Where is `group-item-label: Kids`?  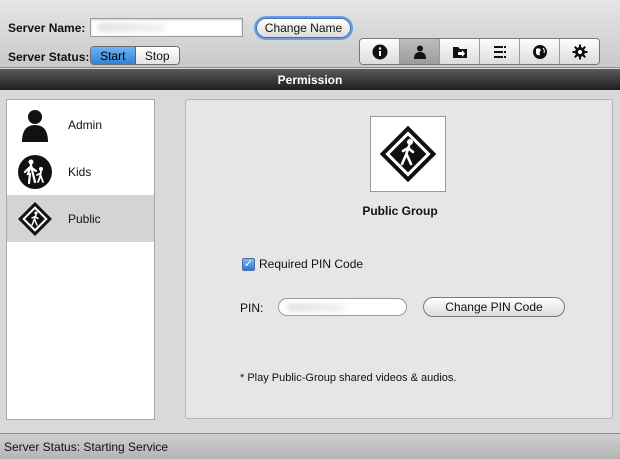 group-item-label: Kids is located at coordinates (80, 171).